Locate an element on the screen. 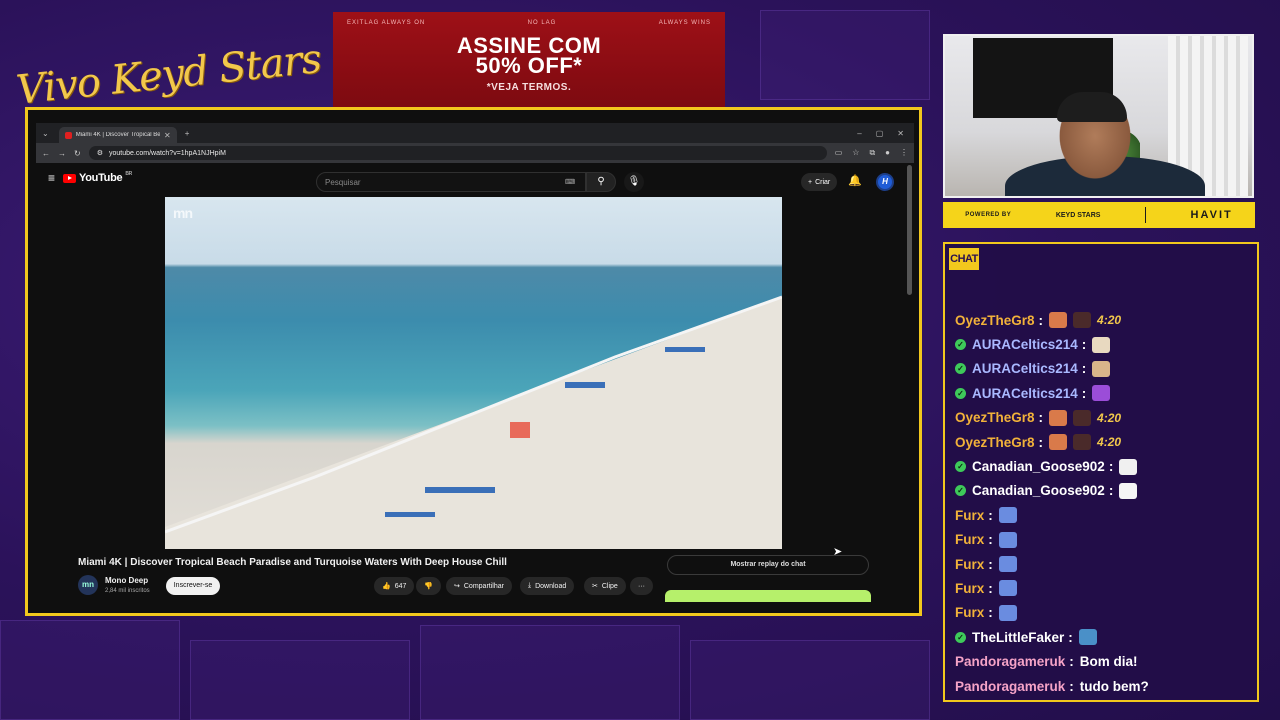  create-button: + Criar is located at coordinates (819, 182).